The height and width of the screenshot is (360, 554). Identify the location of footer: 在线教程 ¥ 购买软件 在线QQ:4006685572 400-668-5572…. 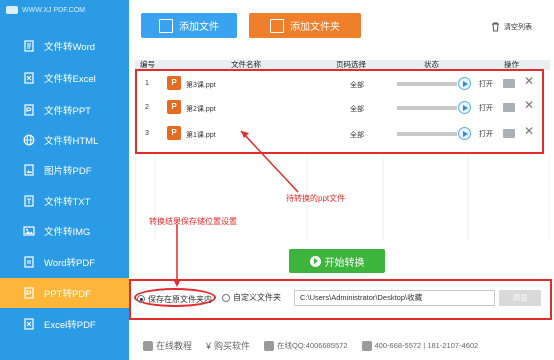
(341, 345).